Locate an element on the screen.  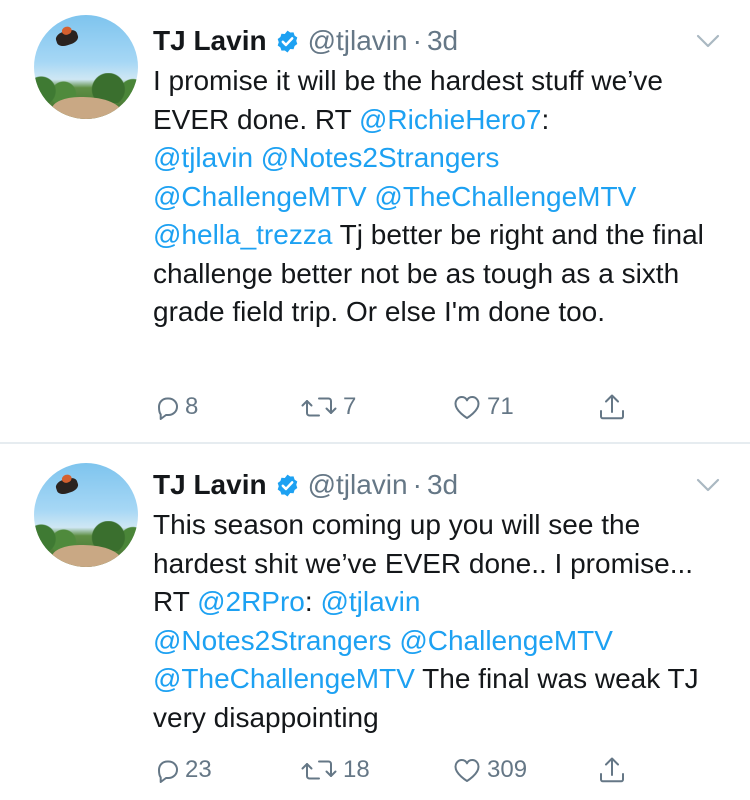
tweet-actions: 23 18 309 is located at coordinates (413, 770).